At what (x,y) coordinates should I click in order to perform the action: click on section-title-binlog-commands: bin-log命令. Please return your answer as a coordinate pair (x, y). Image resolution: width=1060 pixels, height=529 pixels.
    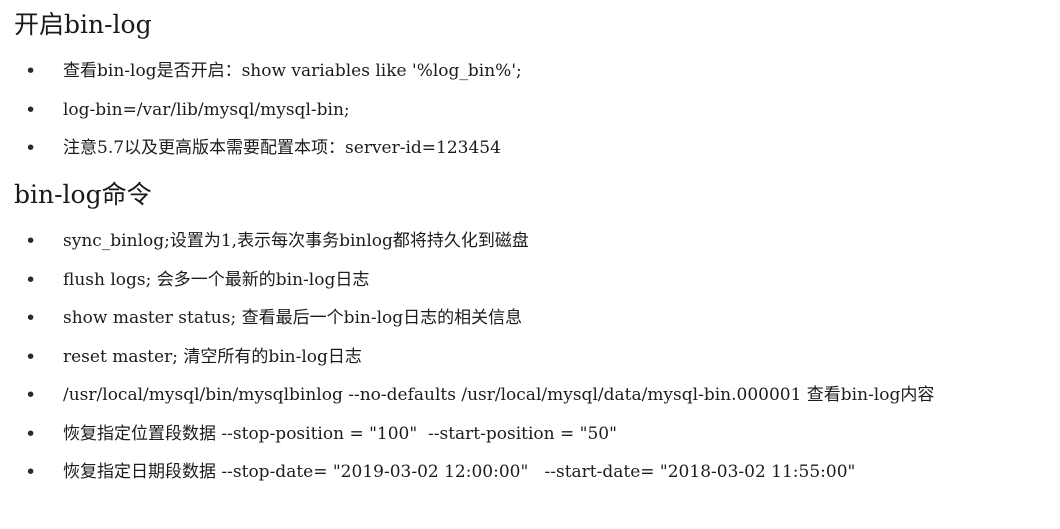
    Looking at the image, I should click on (83, 194).